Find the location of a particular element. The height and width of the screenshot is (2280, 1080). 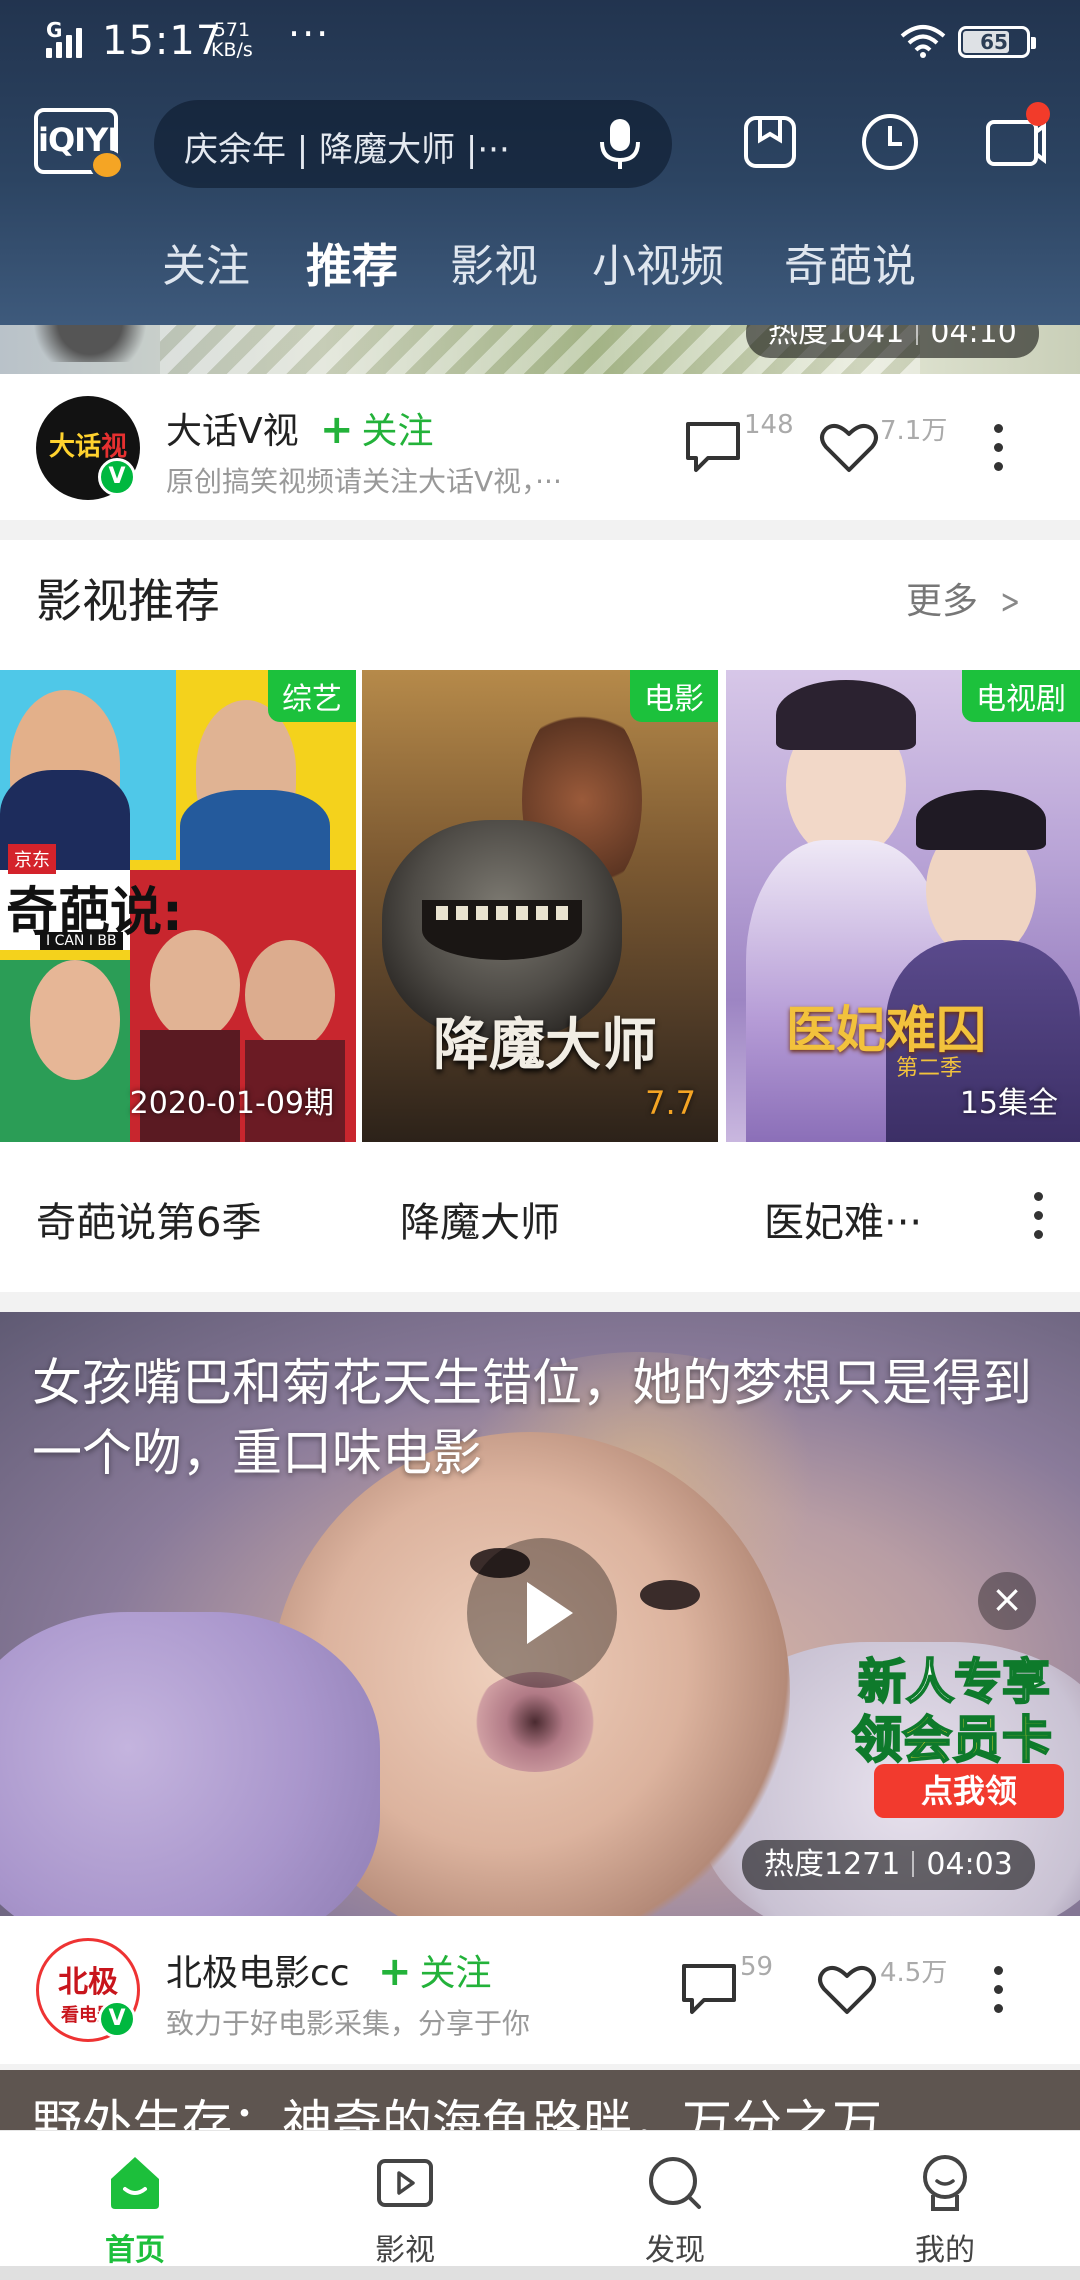

comment-count: 59 is located at coordinates (757, 1967).